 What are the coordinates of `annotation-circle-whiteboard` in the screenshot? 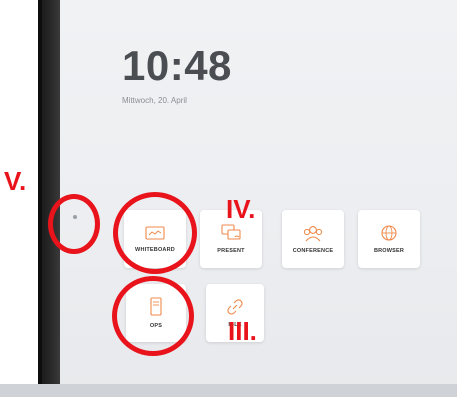 It's located at (155, 233).